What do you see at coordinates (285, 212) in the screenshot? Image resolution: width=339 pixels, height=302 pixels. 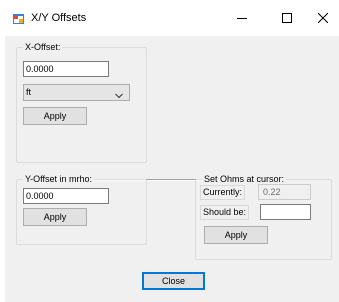 I see `should-be-input` at bounding box center [285, 212].